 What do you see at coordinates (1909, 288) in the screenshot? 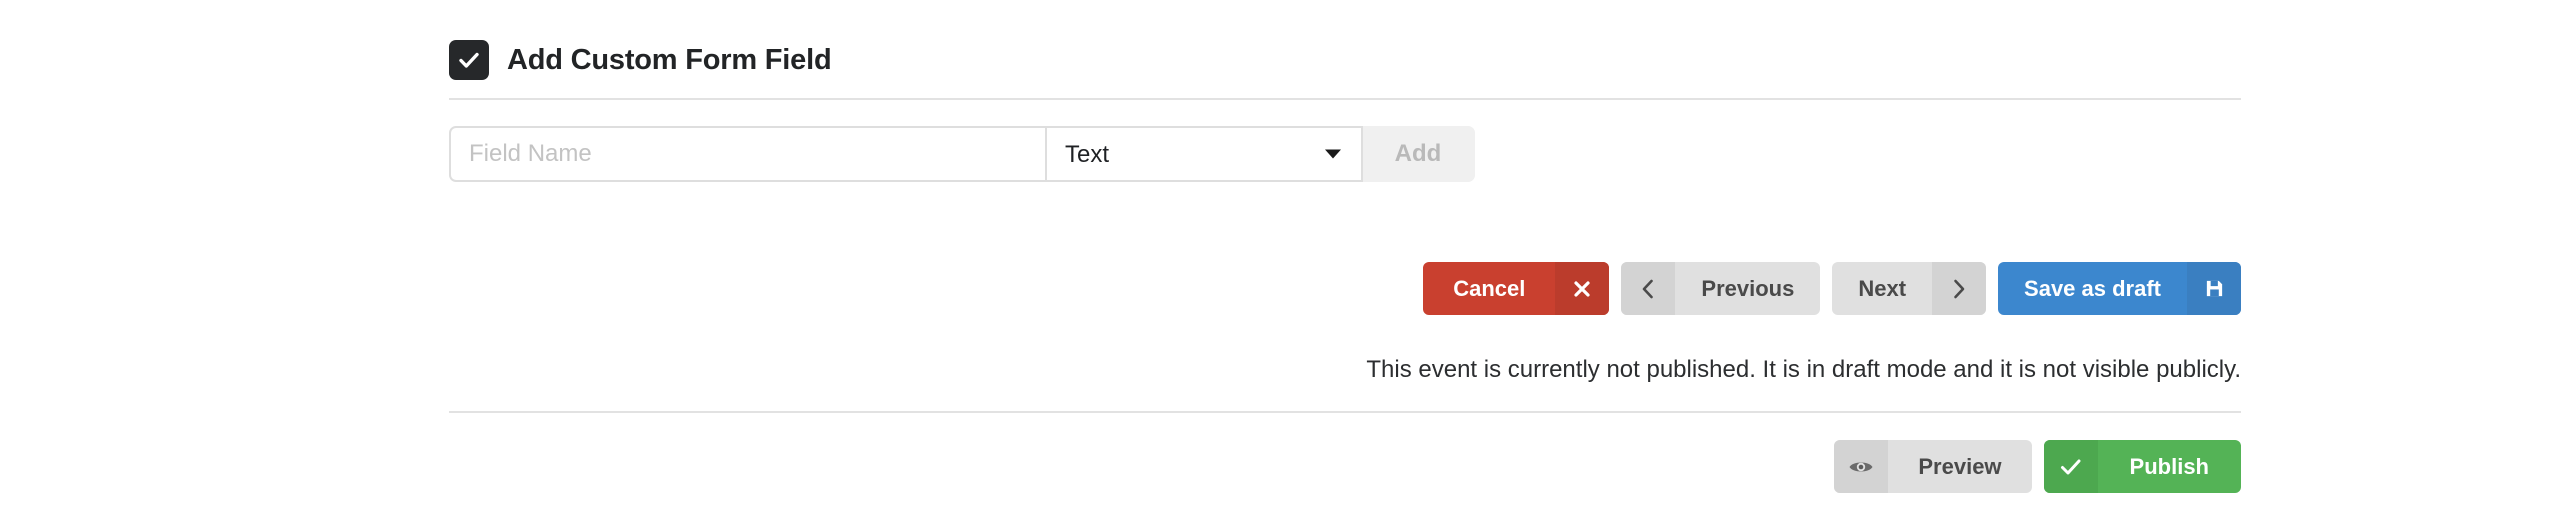
I see `next-button: Next` at bounding box center [1909, 288].